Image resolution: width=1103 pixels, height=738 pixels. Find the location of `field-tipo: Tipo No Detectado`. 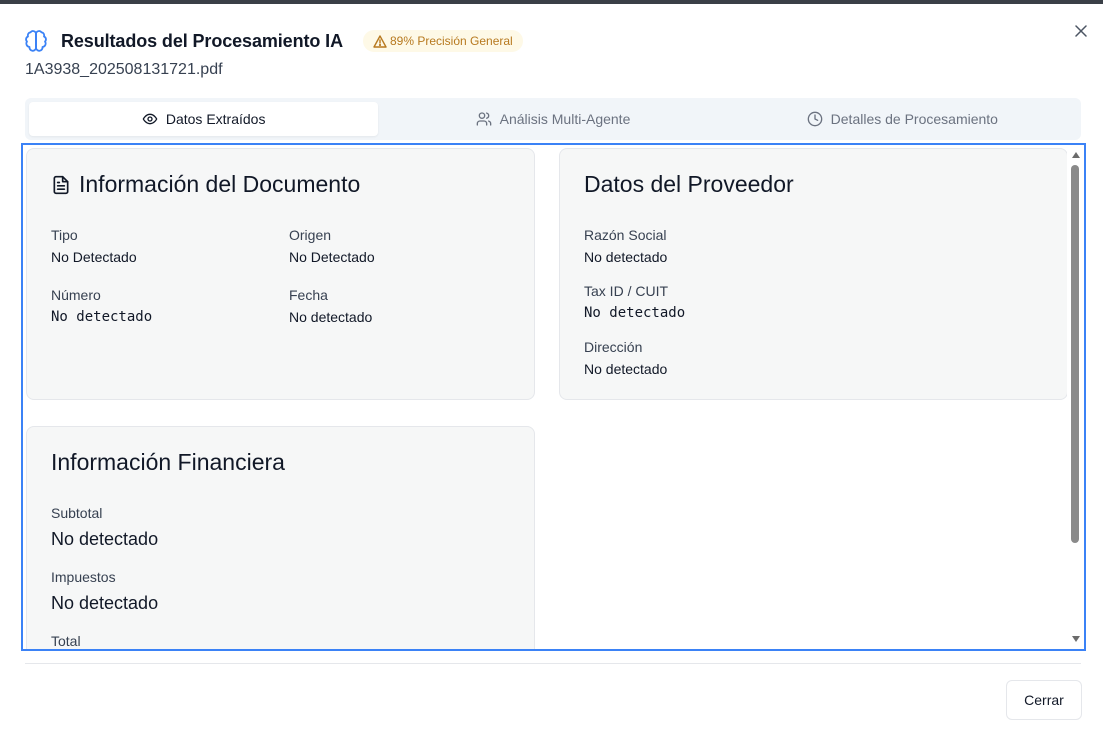

field-tipo: Tipo No Detectado is located at coordinates (94, 246).